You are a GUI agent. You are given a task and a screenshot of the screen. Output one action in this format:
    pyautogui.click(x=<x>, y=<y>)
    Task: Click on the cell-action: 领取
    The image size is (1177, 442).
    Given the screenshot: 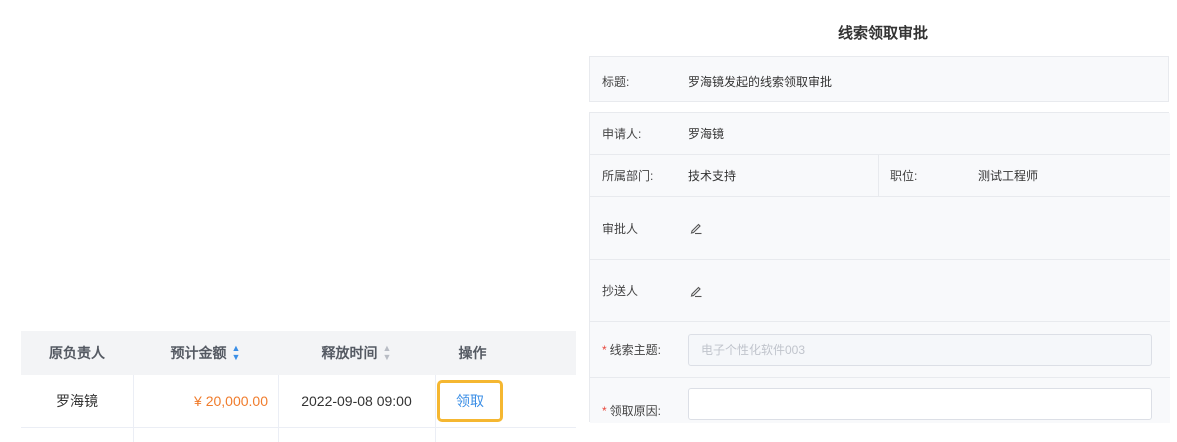 What is the action you would take?
    pyautogui.click(x=470, y=401)
    